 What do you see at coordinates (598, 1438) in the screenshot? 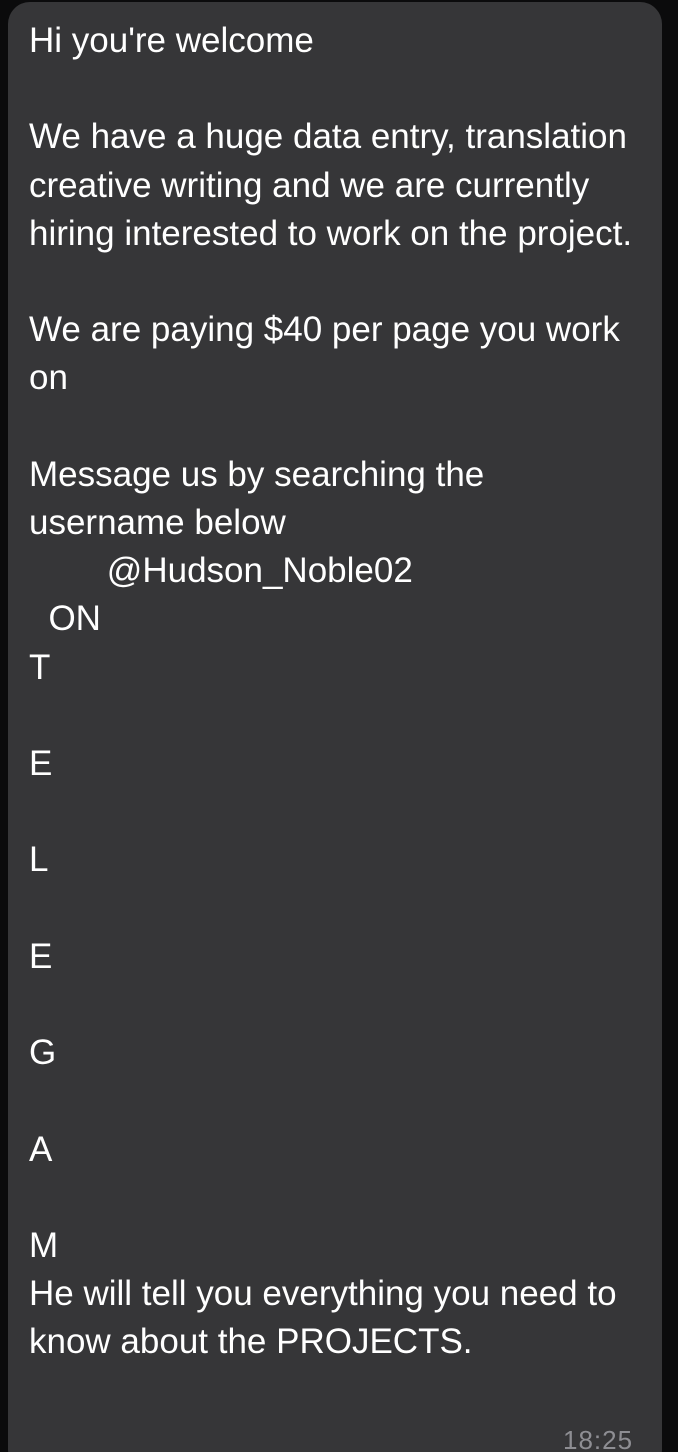
I see `message-timestamp: 18:25` at bounding box center [598, 1438].